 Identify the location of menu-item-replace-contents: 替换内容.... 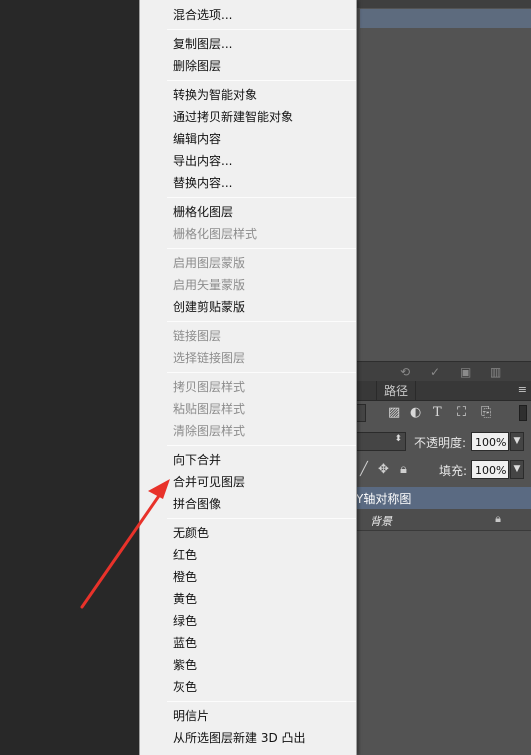
(202, 183).